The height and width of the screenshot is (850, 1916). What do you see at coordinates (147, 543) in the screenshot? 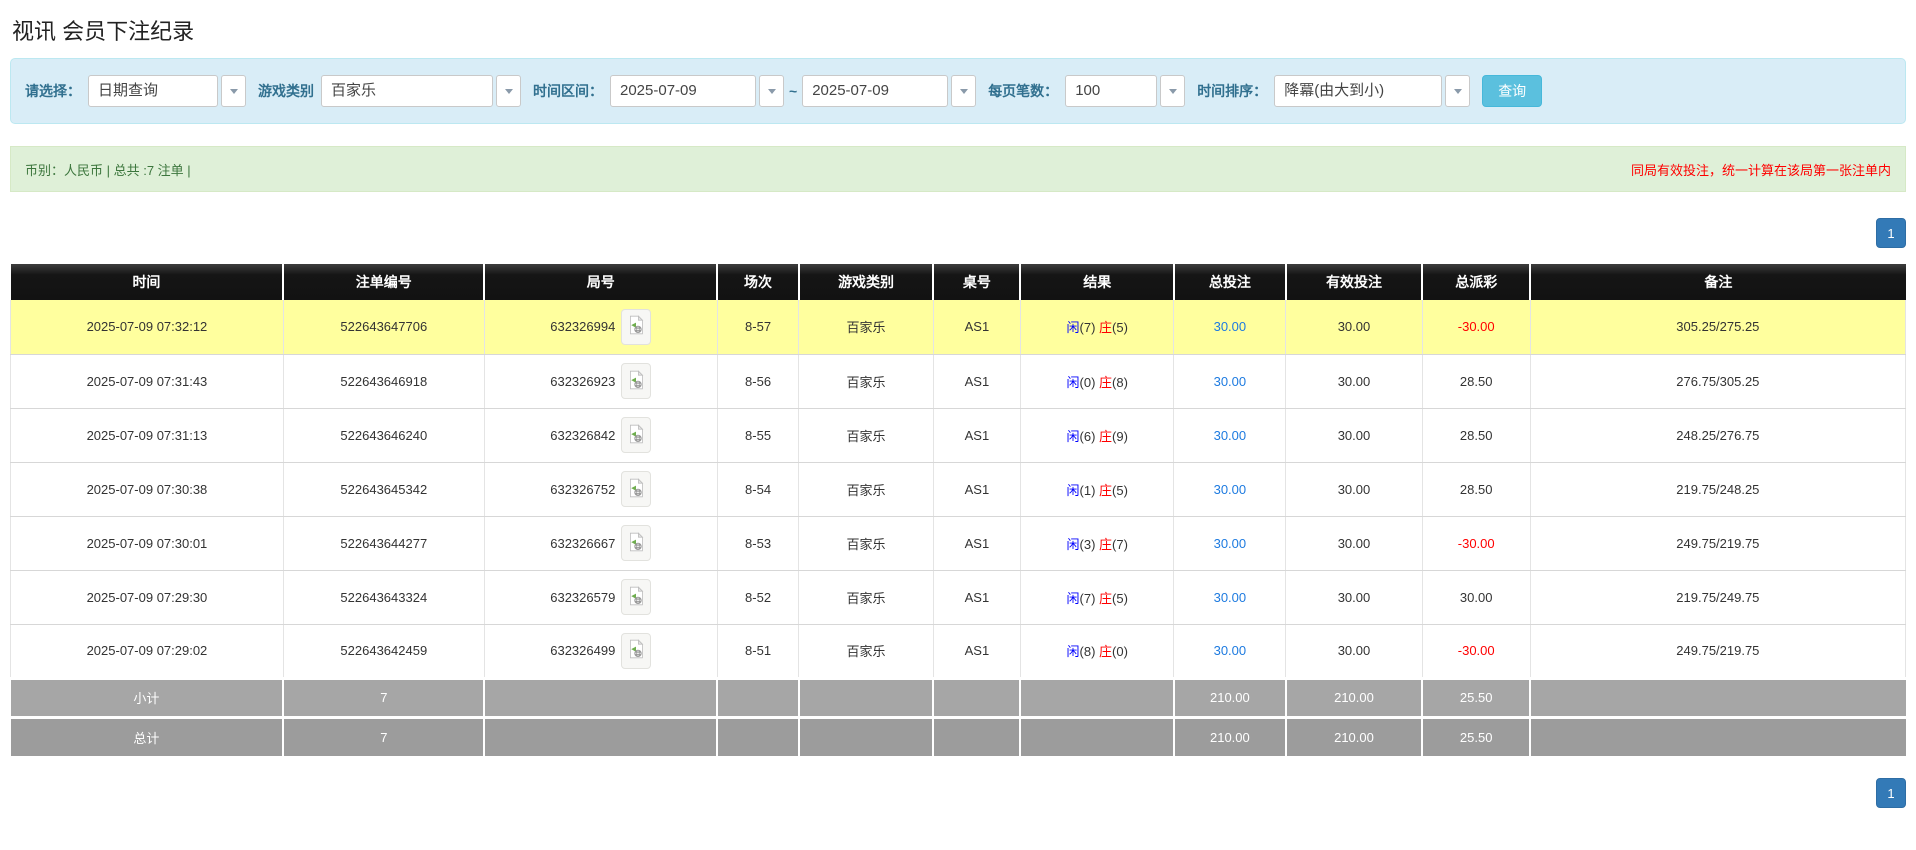
I see `cell-time: 2025-07-09 07:30:01` at bounding box center [147, 543].